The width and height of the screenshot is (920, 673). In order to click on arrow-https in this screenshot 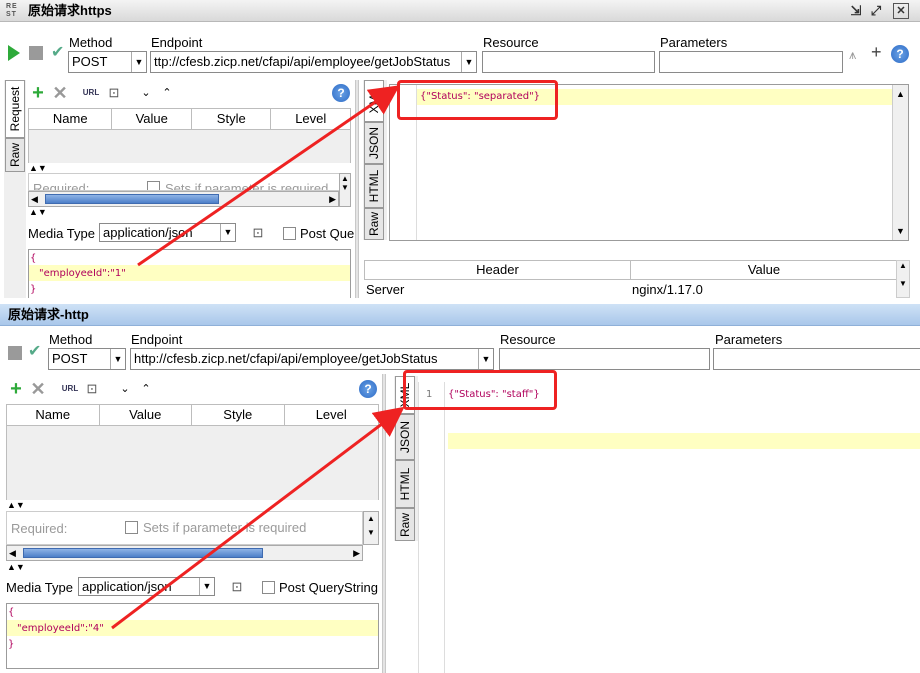, I will do `click(268, 176)`.